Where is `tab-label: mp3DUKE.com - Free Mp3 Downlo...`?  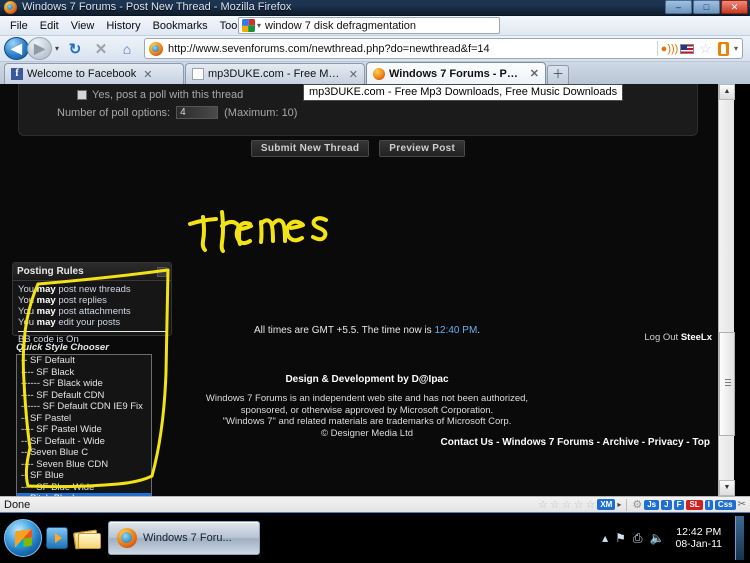
tab-label: mp3DUKE.com - Free Mp3 Downlo... is located at coordinates (275, 74).